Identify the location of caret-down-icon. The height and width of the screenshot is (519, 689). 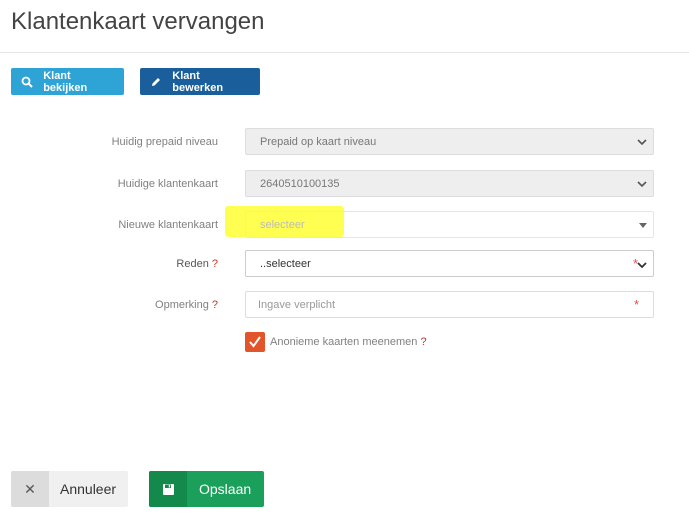
(643, 225).